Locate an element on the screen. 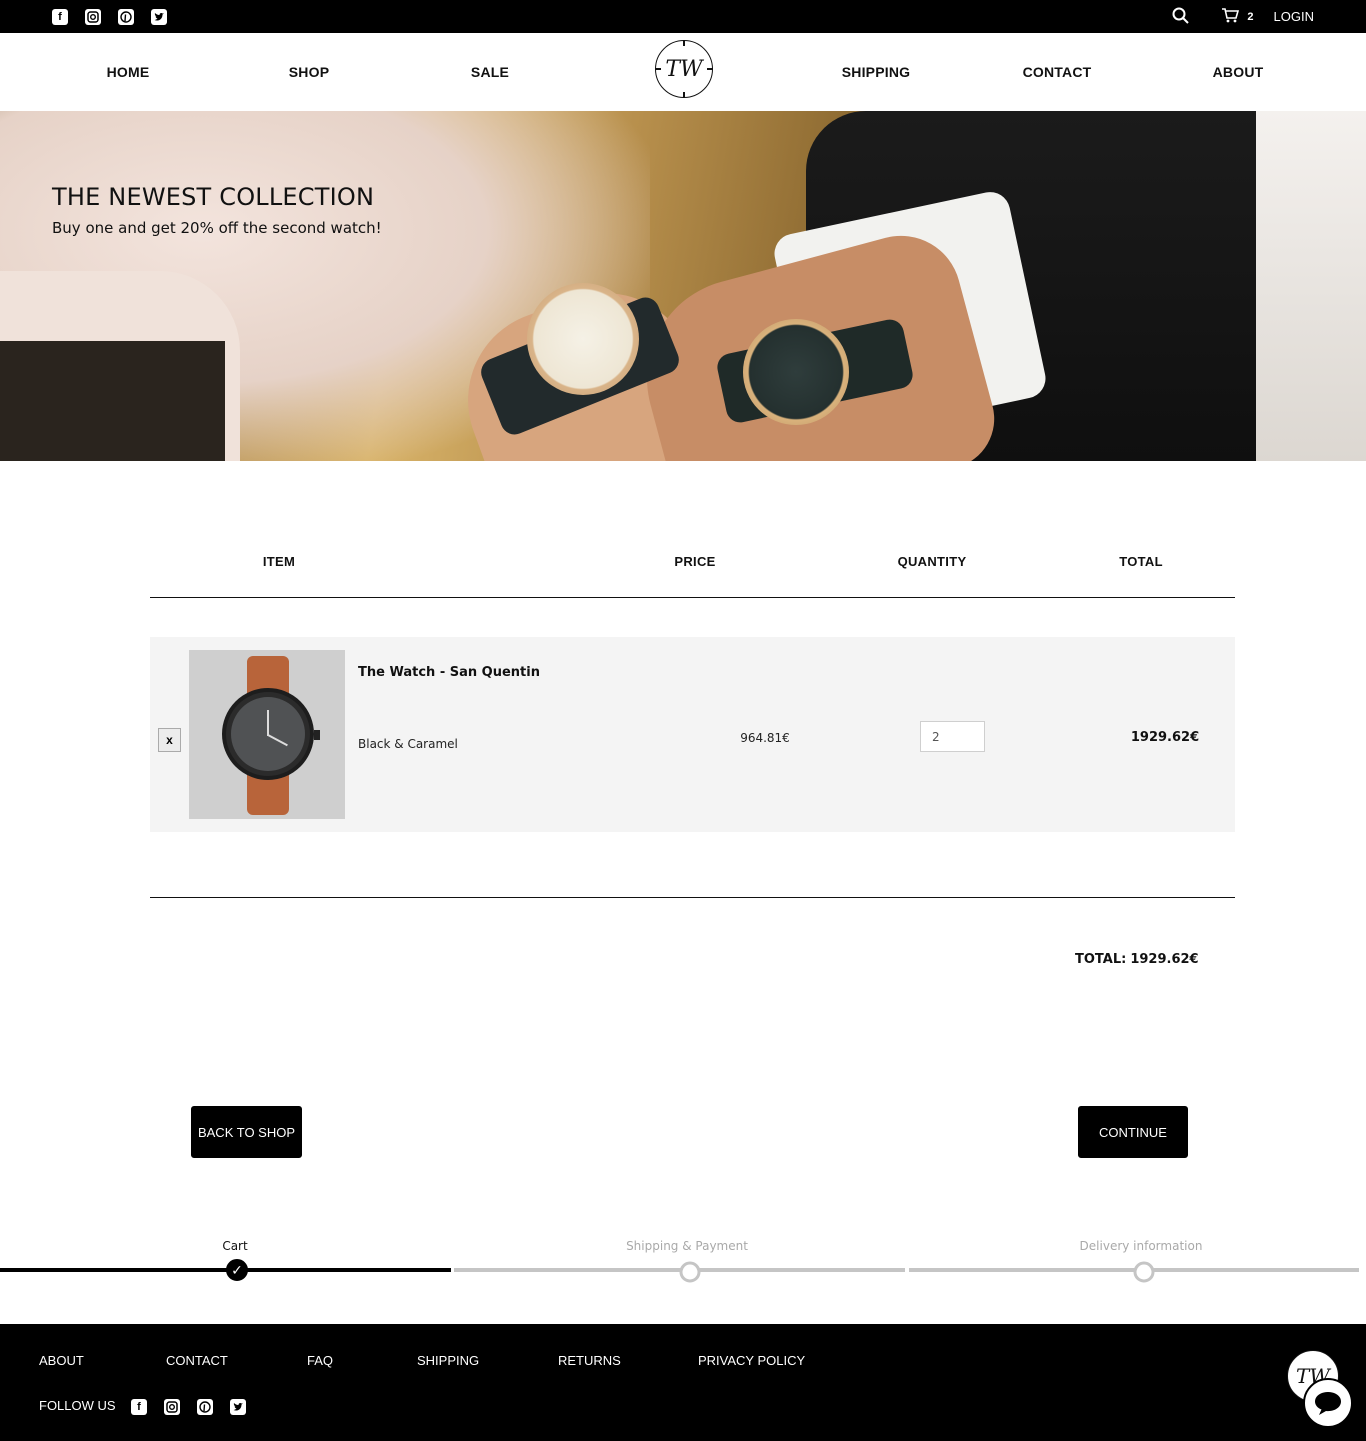  back-to-shop-button: BACK TO SHOP is located at coordinates (246, 1132).